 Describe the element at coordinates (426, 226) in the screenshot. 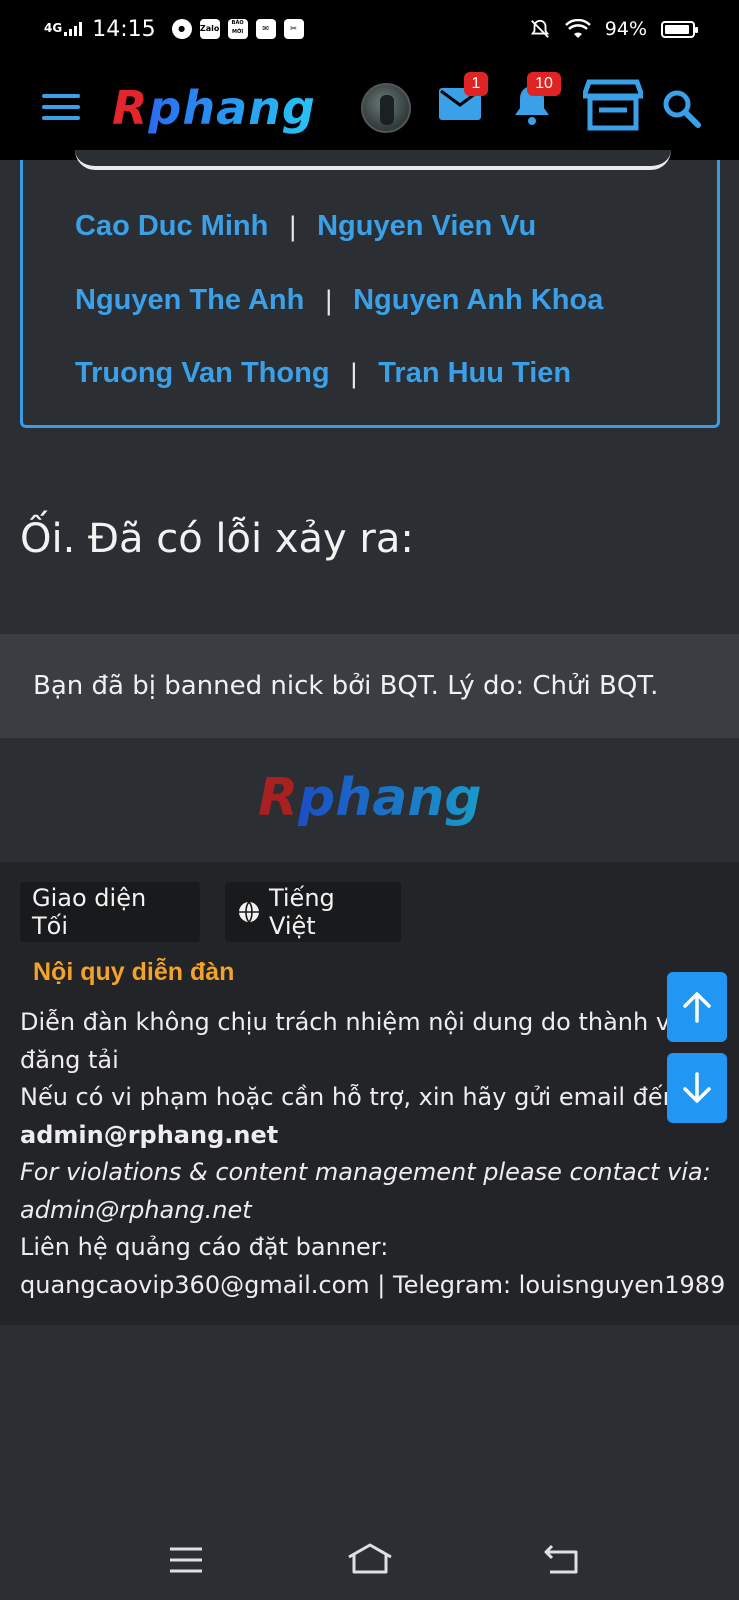

I see `member-link: Nguyen Vien Vu` at that location.